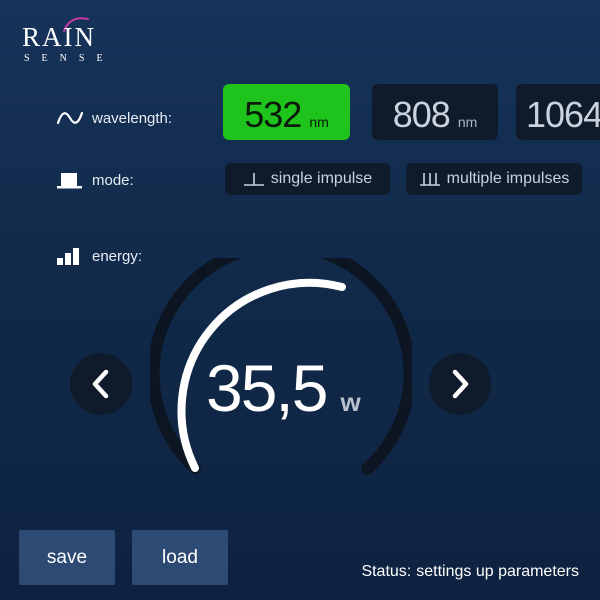 The height and width of the screenshot is (600, 600). Describe the element at coordinates (273, 114) in the screenshot. I see `wavelength-value: 532` at that location.